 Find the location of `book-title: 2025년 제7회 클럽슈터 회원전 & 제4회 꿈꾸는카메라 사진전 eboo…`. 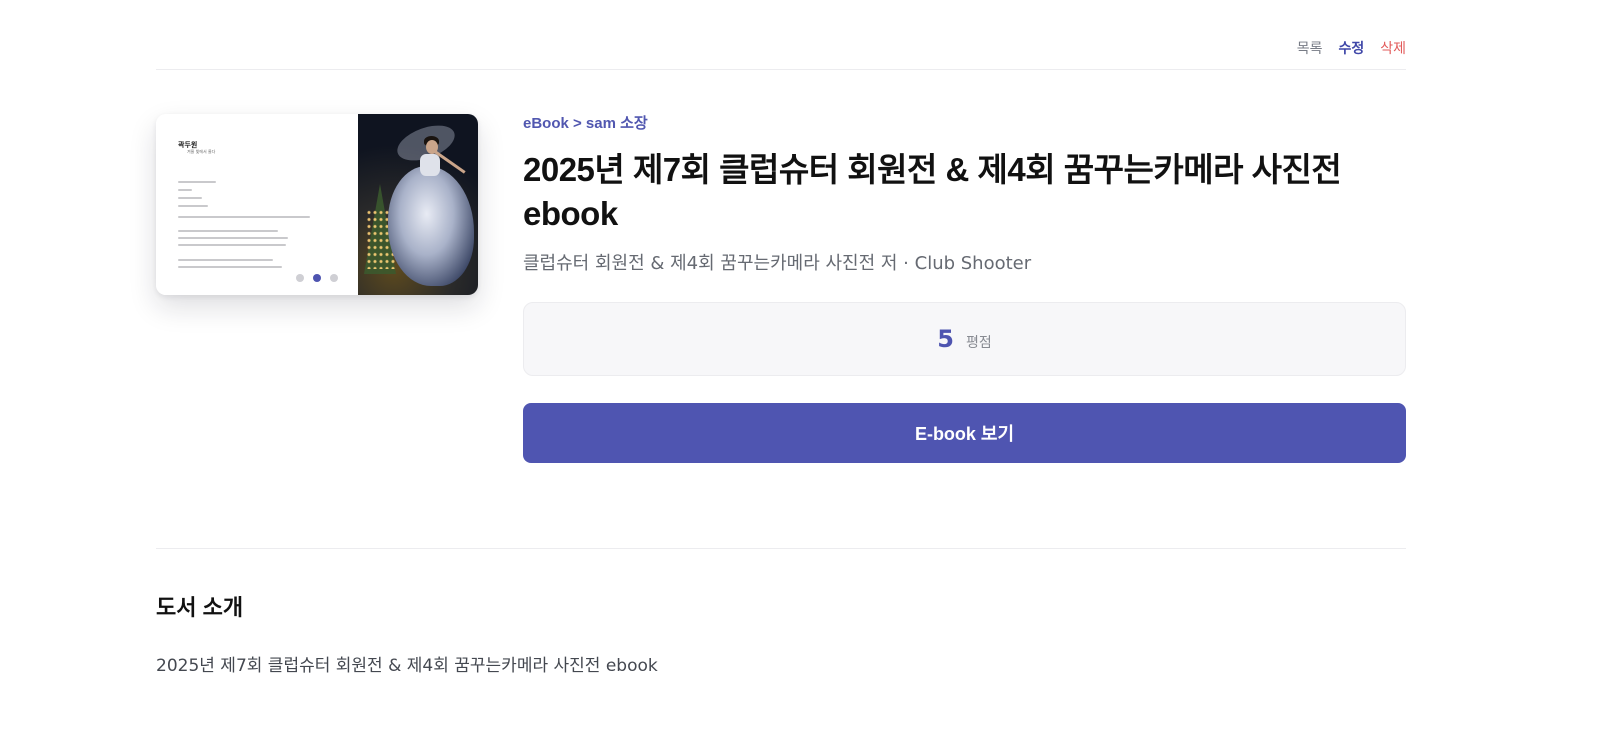

book-title: 2025년 제7회 클럽슈터 회원전 & 제4회 꿈꾸는카메라 사진전 eboo… is located at coordinates (932, 191).